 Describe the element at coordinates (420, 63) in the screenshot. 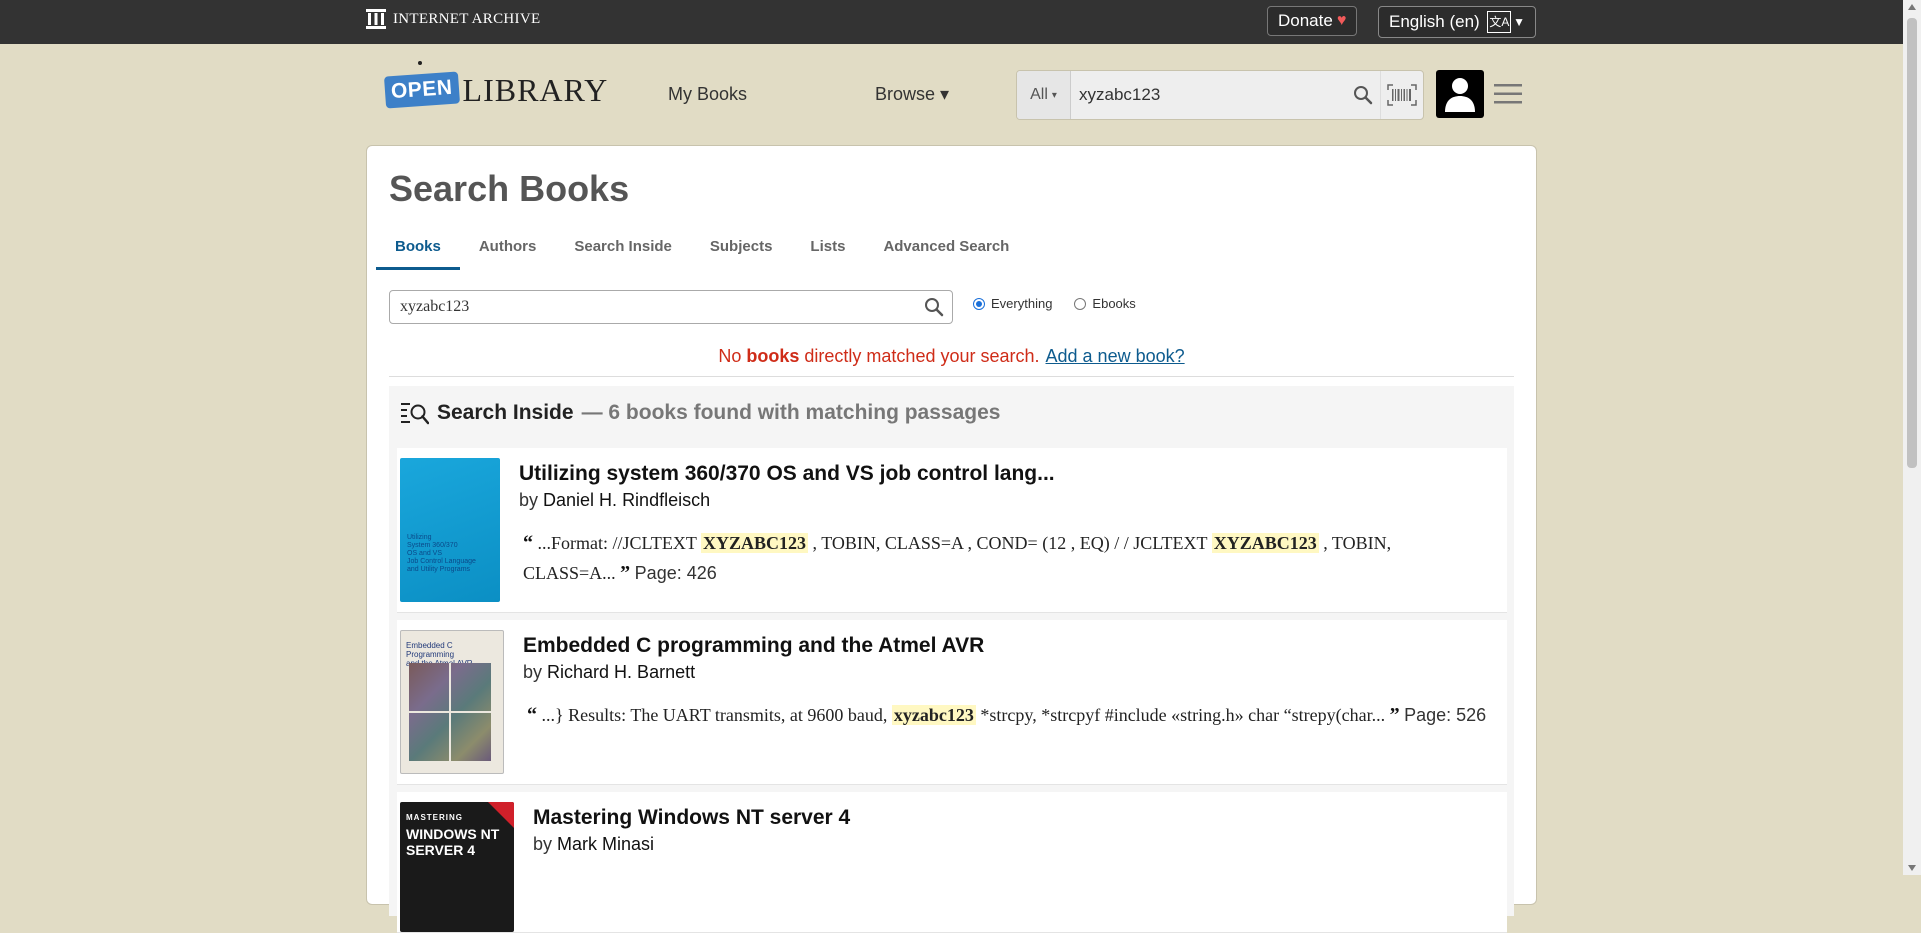

I see `logo-dot` at that location.